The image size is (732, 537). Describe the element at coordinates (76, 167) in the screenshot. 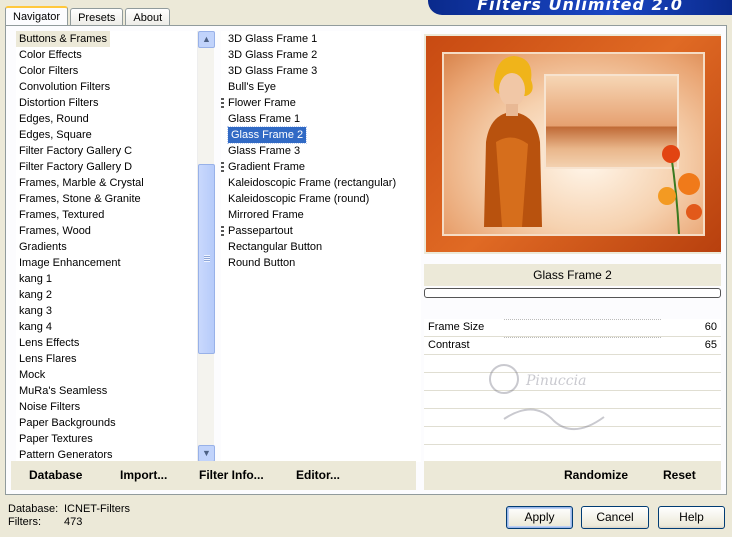

I see `category-label: Filter Factory Gallery D` at that location.